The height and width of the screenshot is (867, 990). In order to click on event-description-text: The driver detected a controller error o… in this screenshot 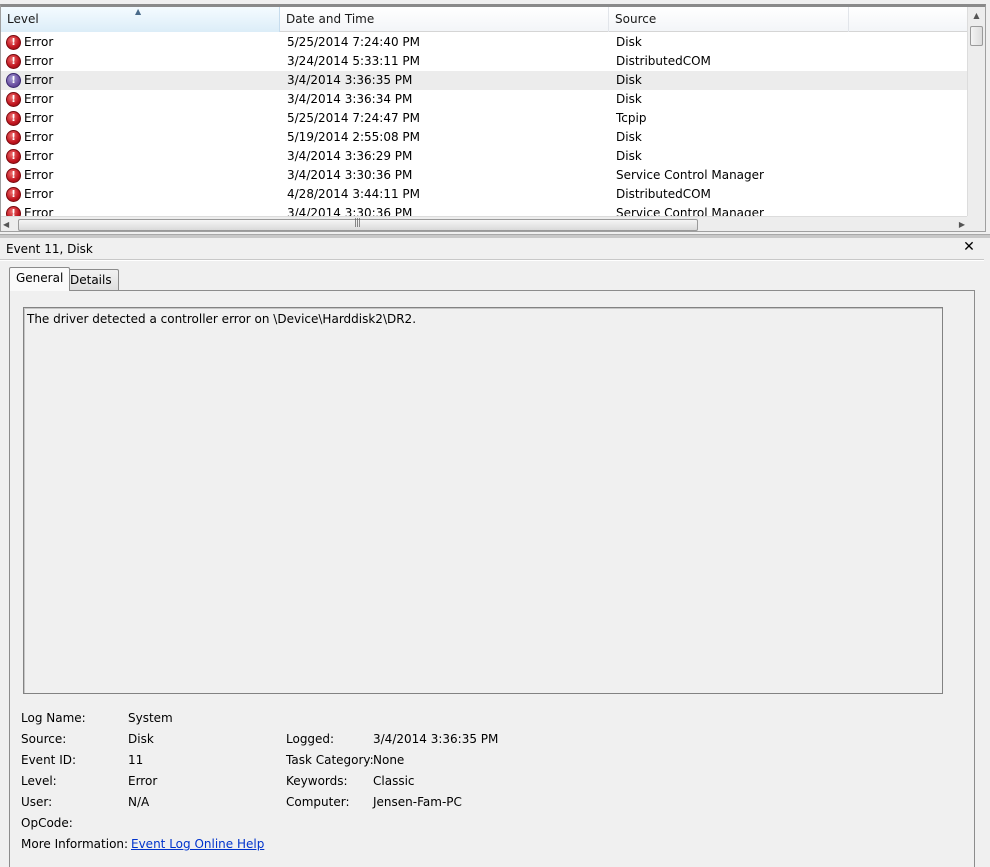, I will do `click(222, 319)`.